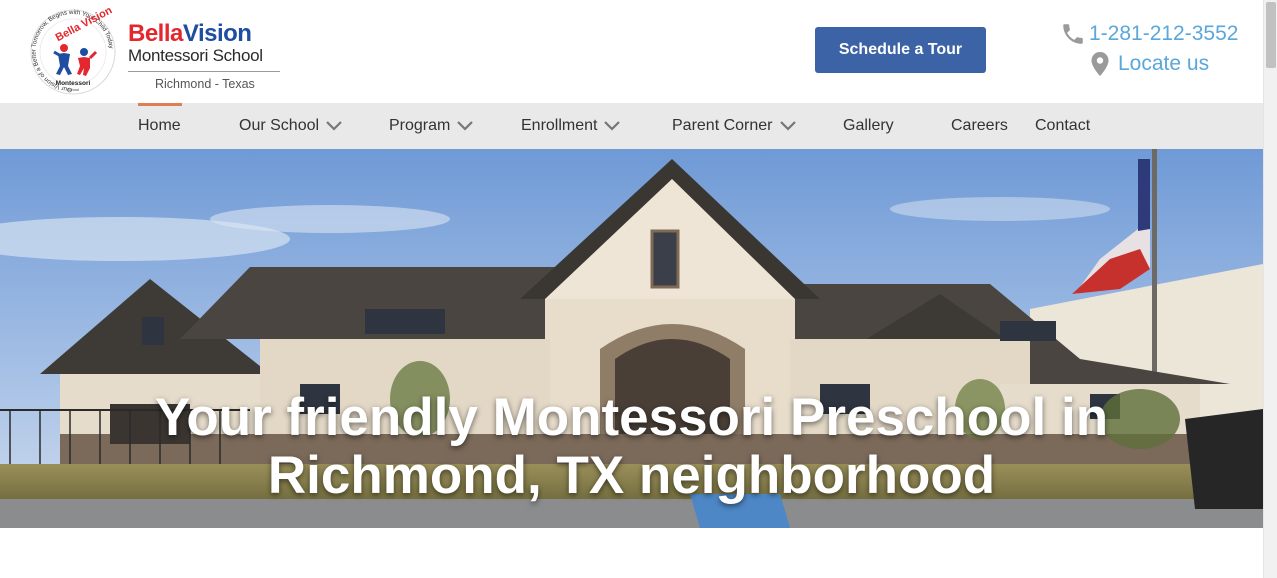  Describe the element at coordinates (900, 50) in the screenshot. I see `schedule-tour-button: Schedule a Tour` at that location.